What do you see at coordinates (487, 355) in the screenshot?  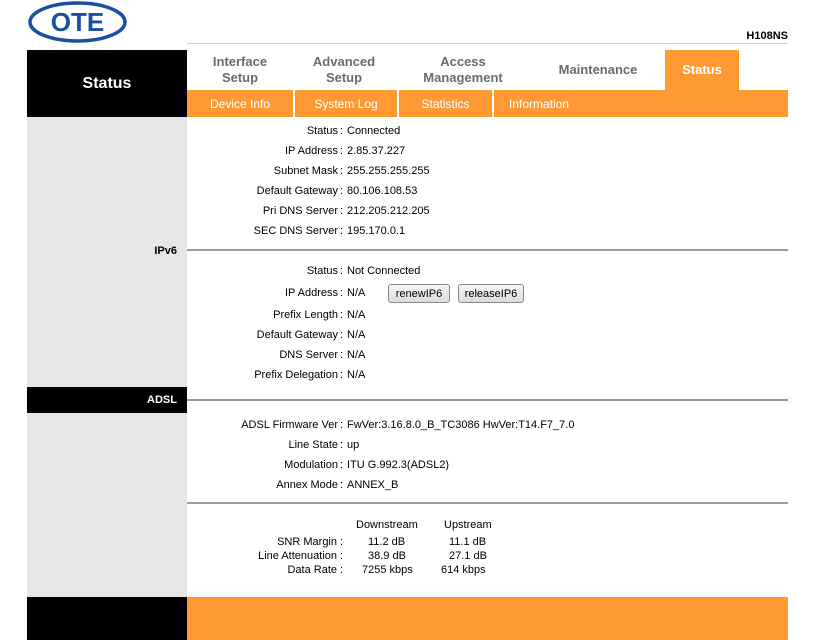 I see `ipv6-dns-row: DNS Server: N/A` at bounding box center [487, 355].